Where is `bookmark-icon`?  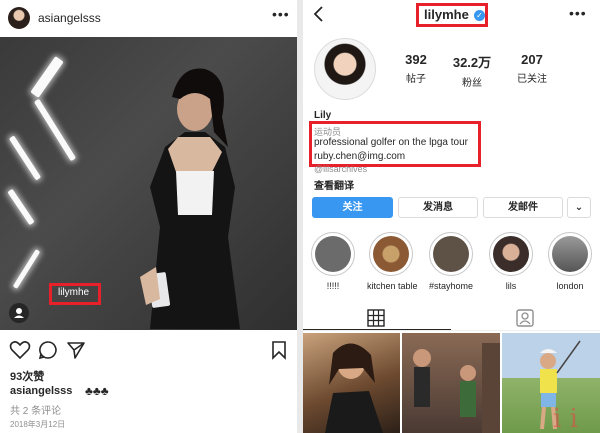 bookmark-icon is located at coordinates (279, 350).